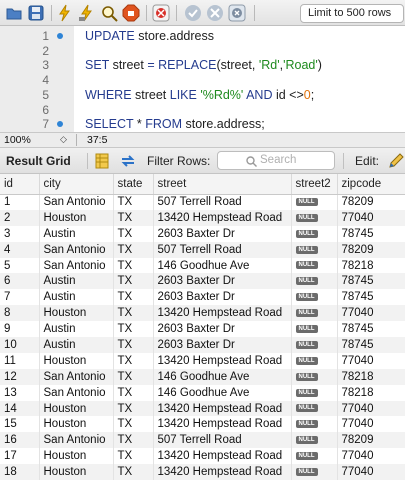 The image size is (405, 488). I want to click on filter-search-input: Search, so click(276, 160).